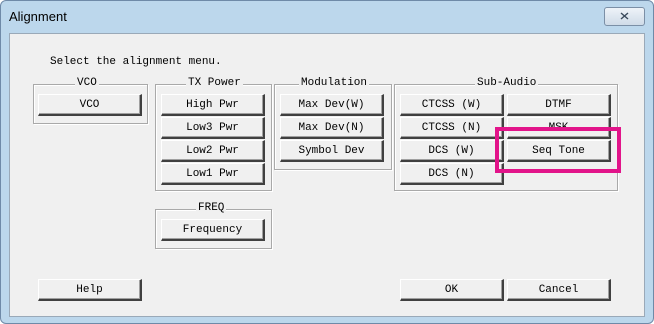 The width and height of the screenshot is (654, 324). I want to click on cancel-button: Cancel, so click(559, 290).